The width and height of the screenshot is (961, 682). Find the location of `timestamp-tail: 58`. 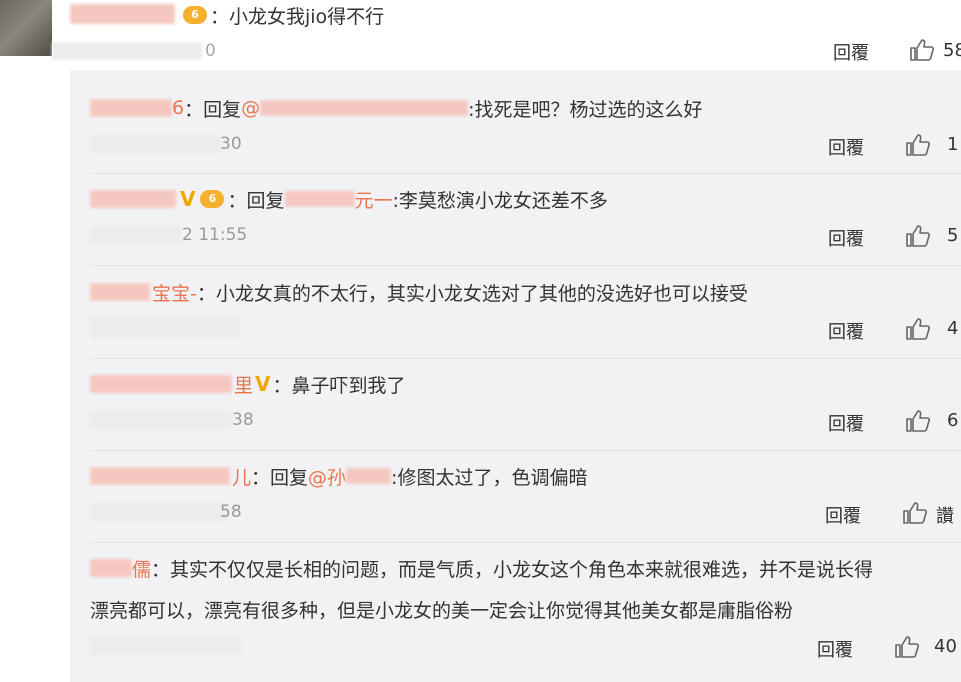

timestamp-tail: 58 is located at coordinates (231, 512).